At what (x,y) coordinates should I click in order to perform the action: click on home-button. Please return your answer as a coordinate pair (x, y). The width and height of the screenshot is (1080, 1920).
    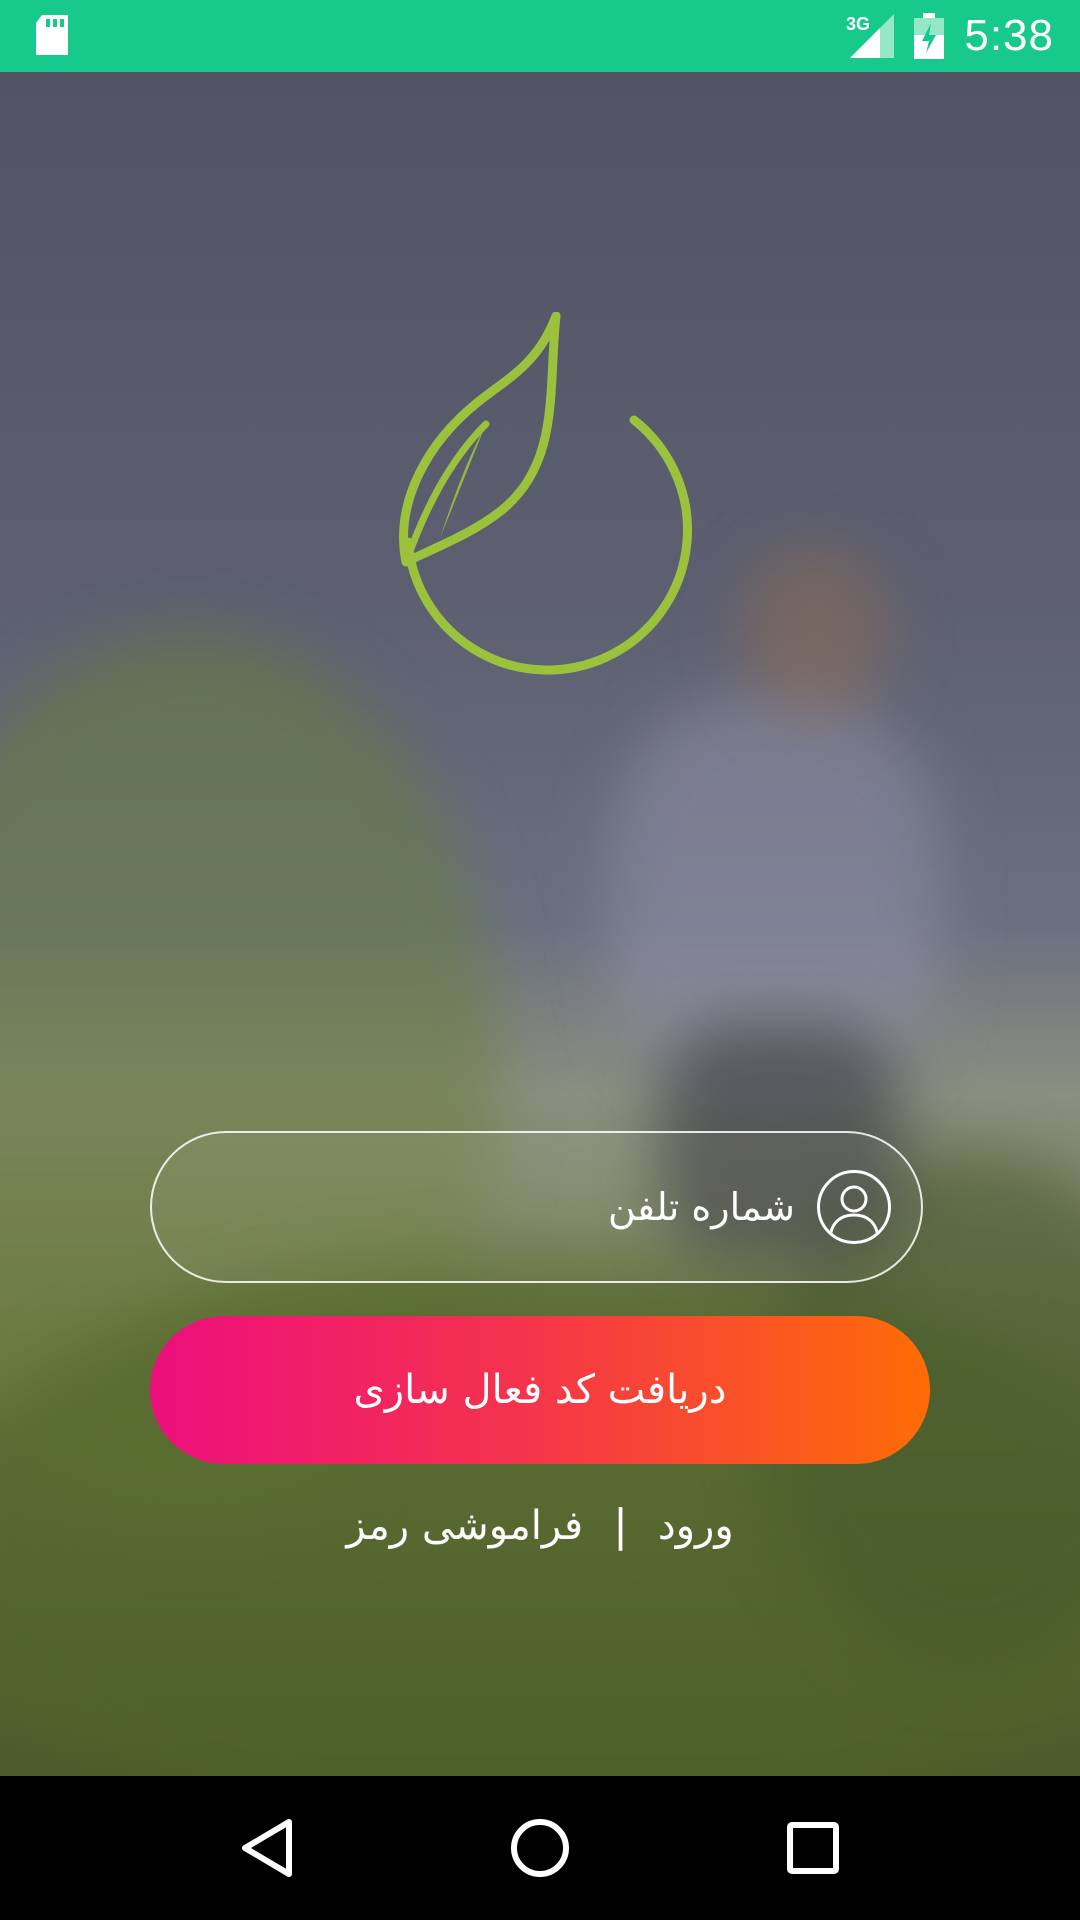
    Looking at the image, I should click on (540, 1848).